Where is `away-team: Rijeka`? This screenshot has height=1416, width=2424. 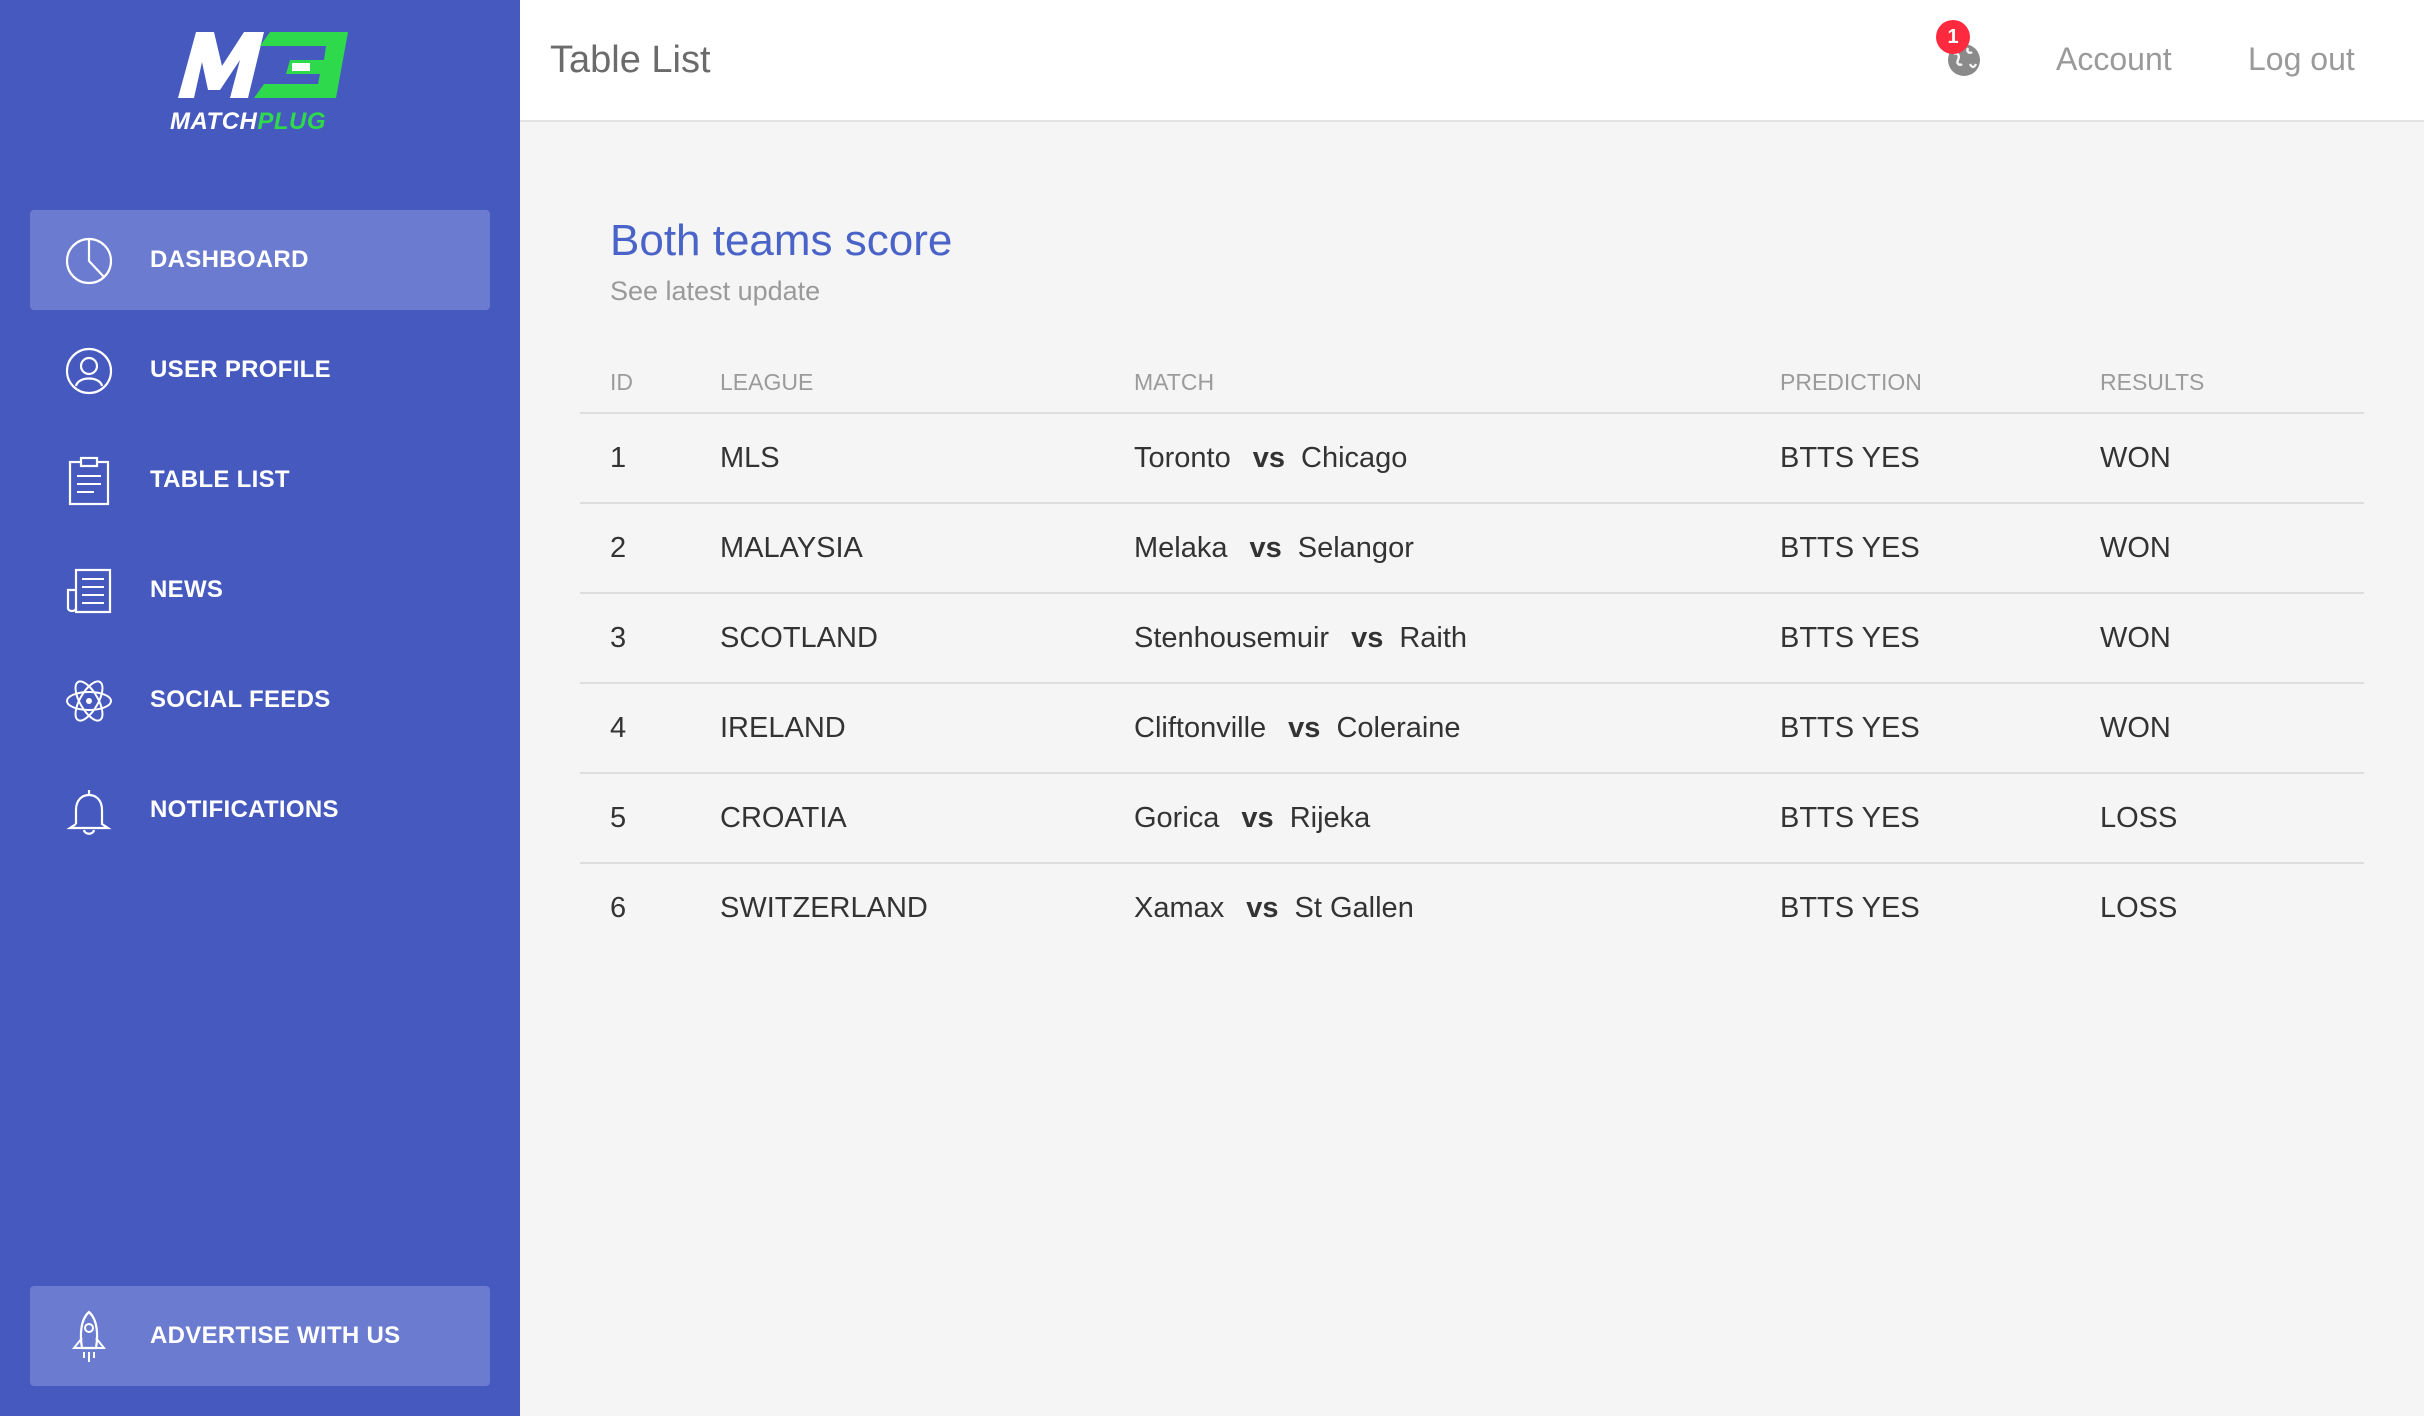
away-team: Rijeka is located at coordinates (1330, 817).